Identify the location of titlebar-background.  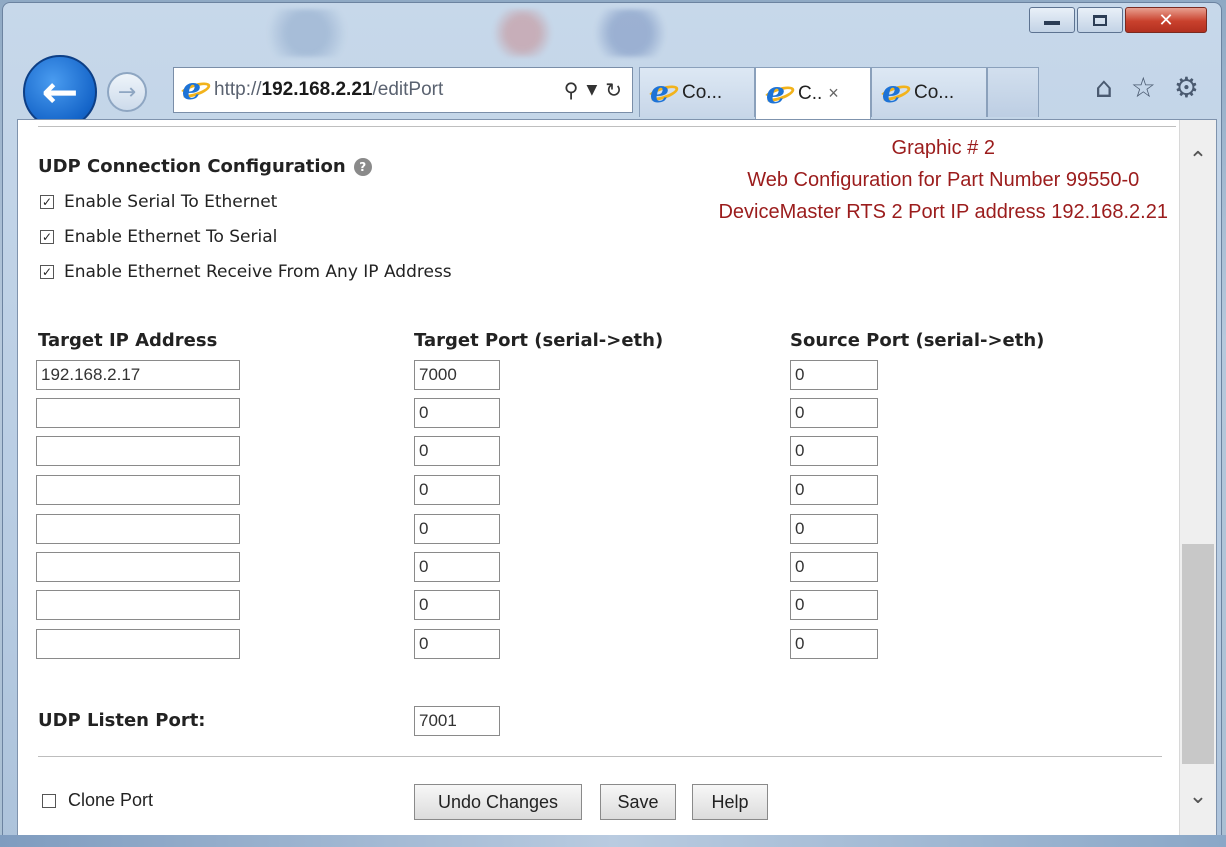
(538, 33).